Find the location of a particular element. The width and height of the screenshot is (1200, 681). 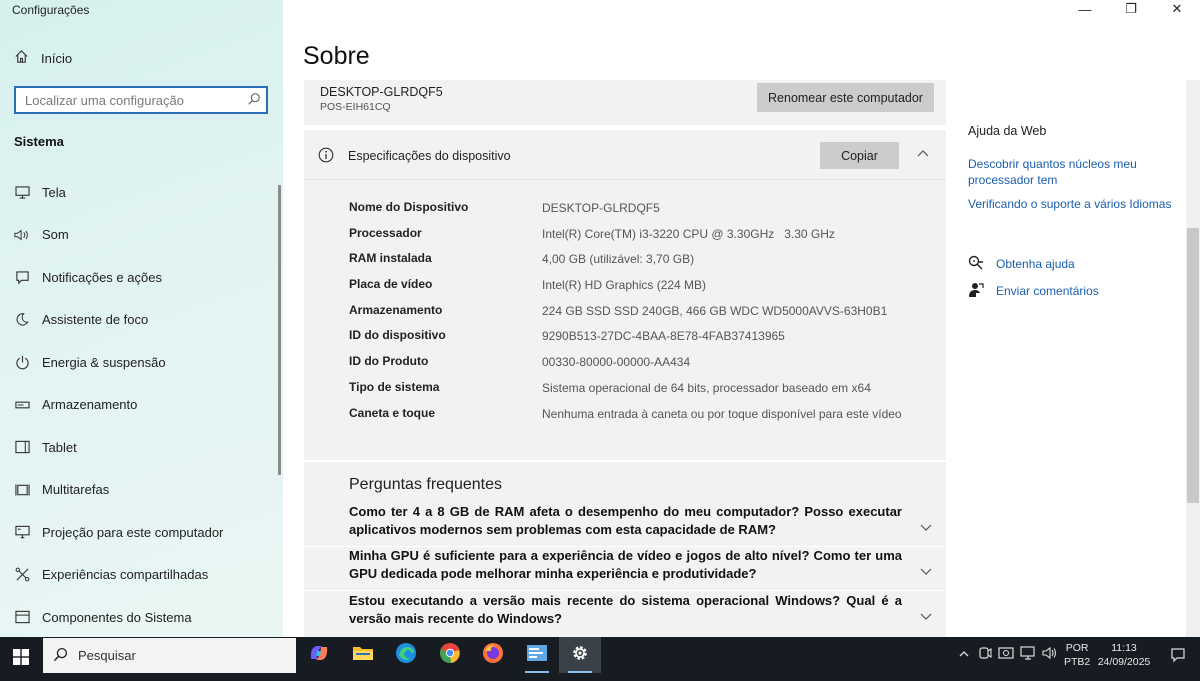

sidebar-item-label: Projeção para este computador is located at coordinates (133, 532).